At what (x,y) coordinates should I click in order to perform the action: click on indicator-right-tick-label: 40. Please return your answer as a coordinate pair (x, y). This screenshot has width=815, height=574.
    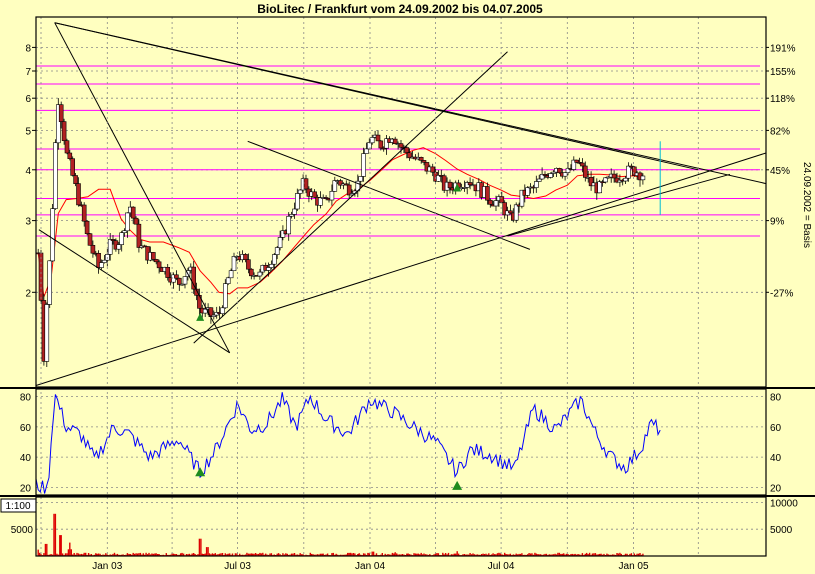
    Looking at the image, I should click on (776, 458).